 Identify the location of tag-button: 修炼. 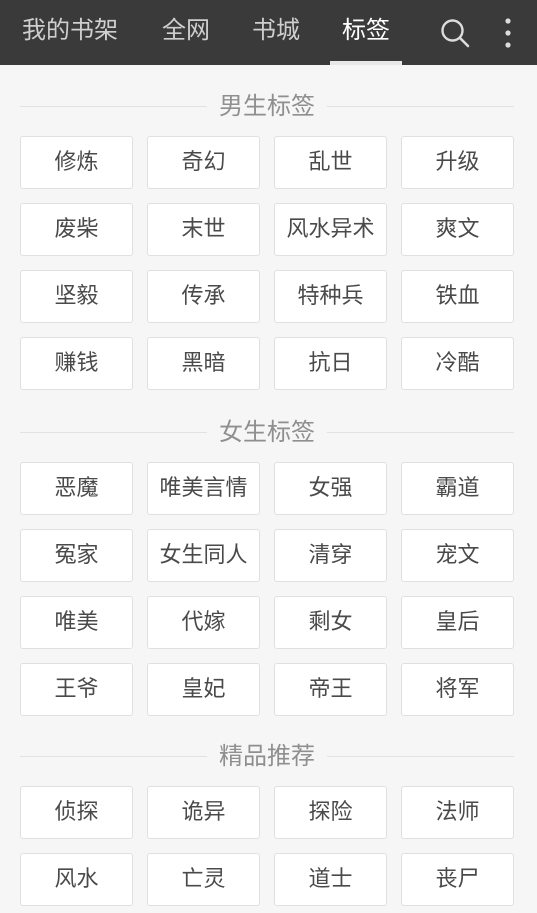
(76, 162).